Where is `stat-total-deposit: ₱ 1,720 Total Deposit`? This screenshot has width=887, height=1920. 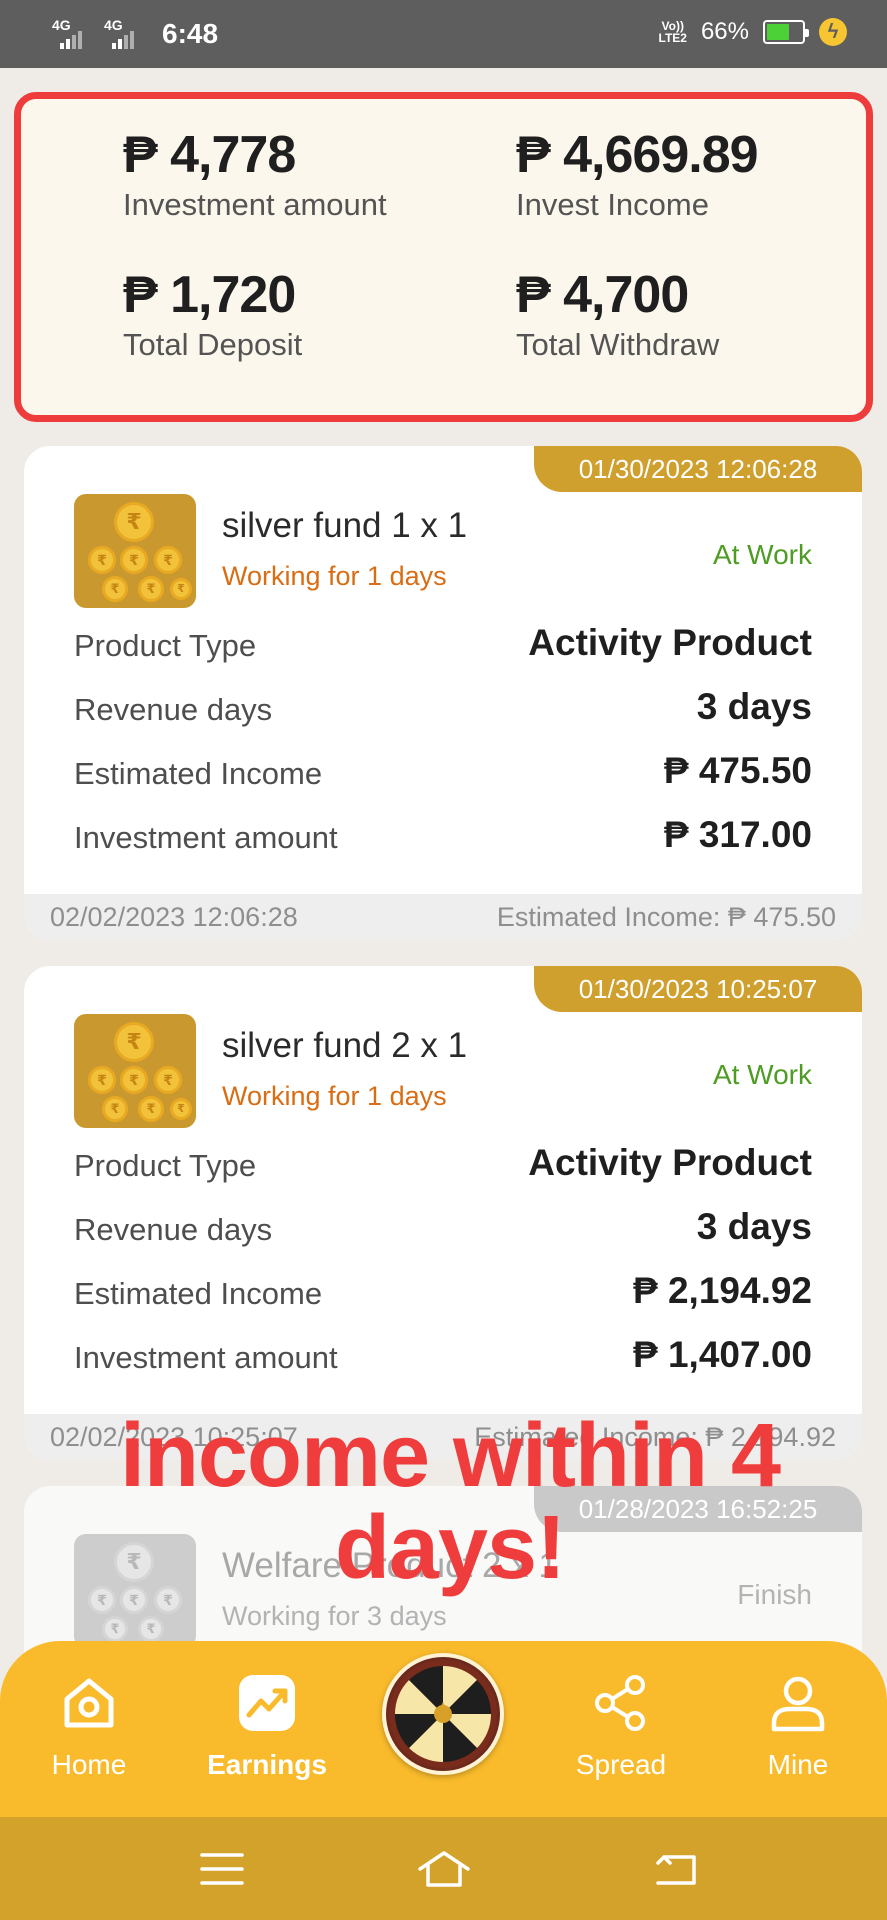 stat-total-deposit: ₱ 1,720 Total Deposit is located at coordinates (288, 314).